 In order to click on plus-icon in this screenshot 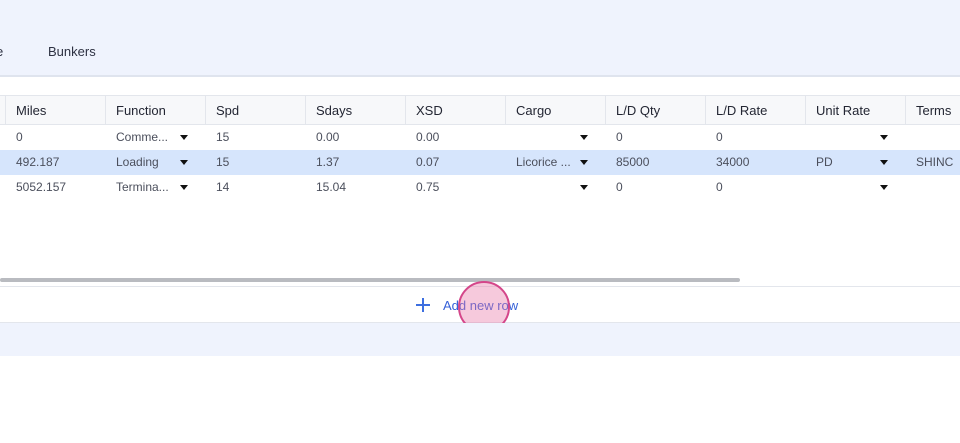, I will do `click(423, 305)`.